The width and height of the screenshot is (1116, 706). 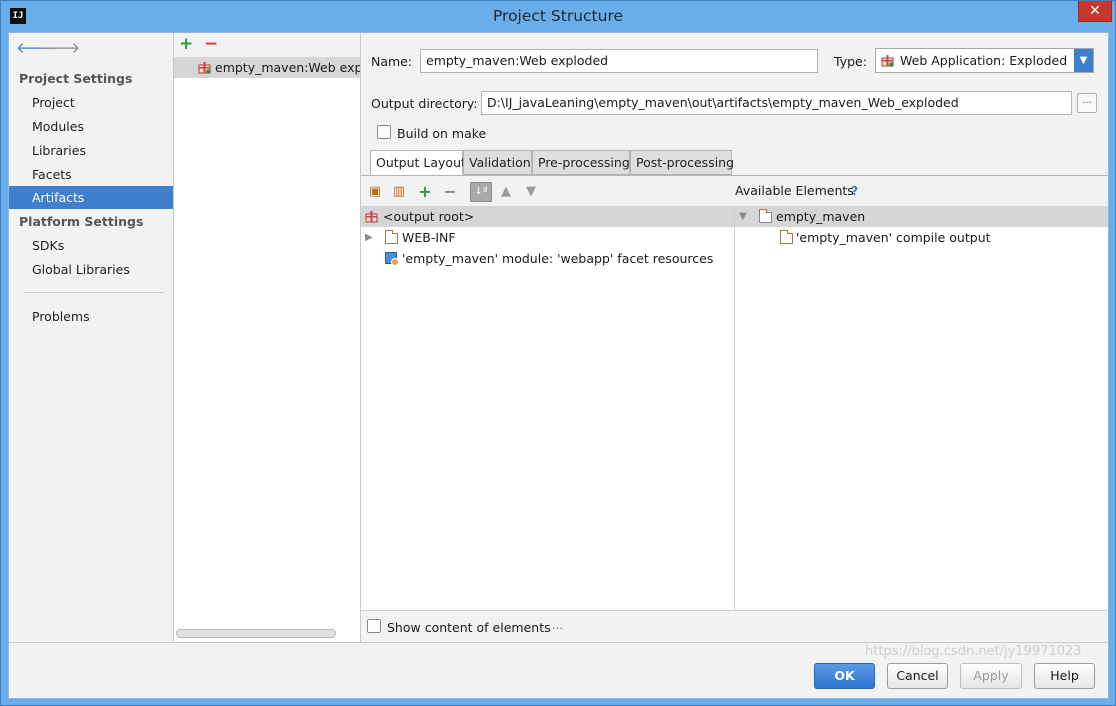 I want to click on artifact-name: empty_maven:Web exploded, so click(x=287, y=67).